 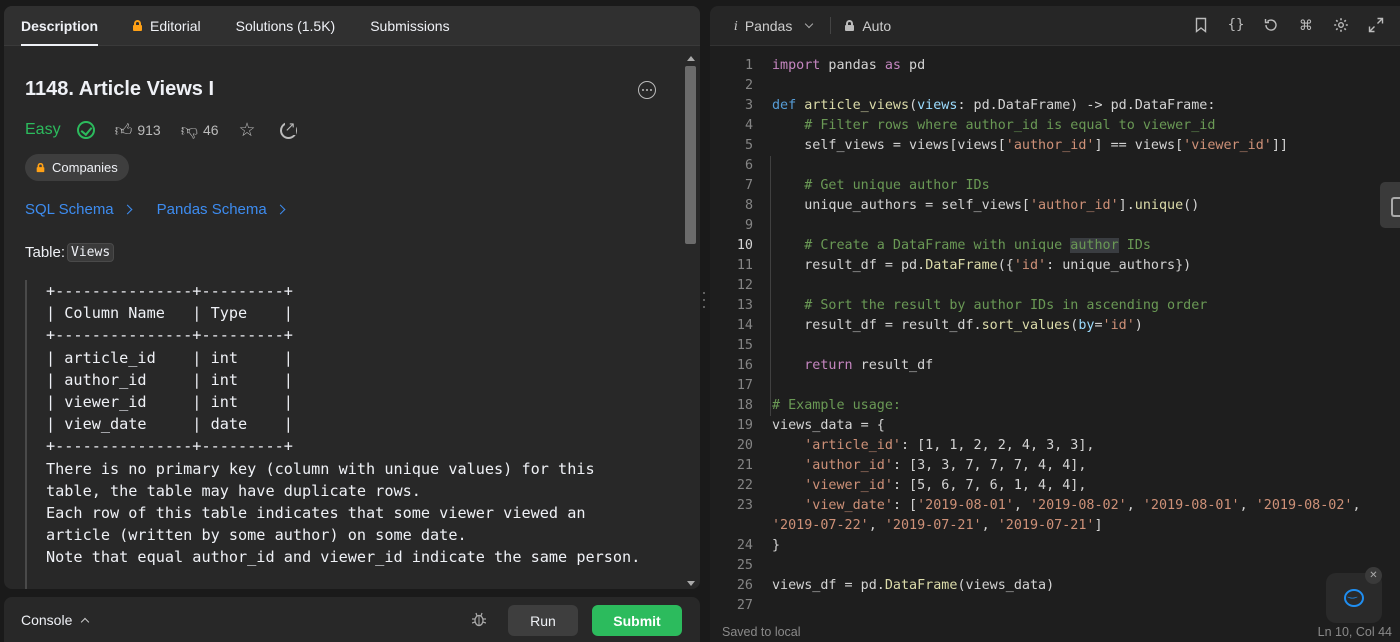 What do you see at coordinates (1390, 205) in the screenshot?
I see `side-panel-toggle` at bounding box center [1390, 205].